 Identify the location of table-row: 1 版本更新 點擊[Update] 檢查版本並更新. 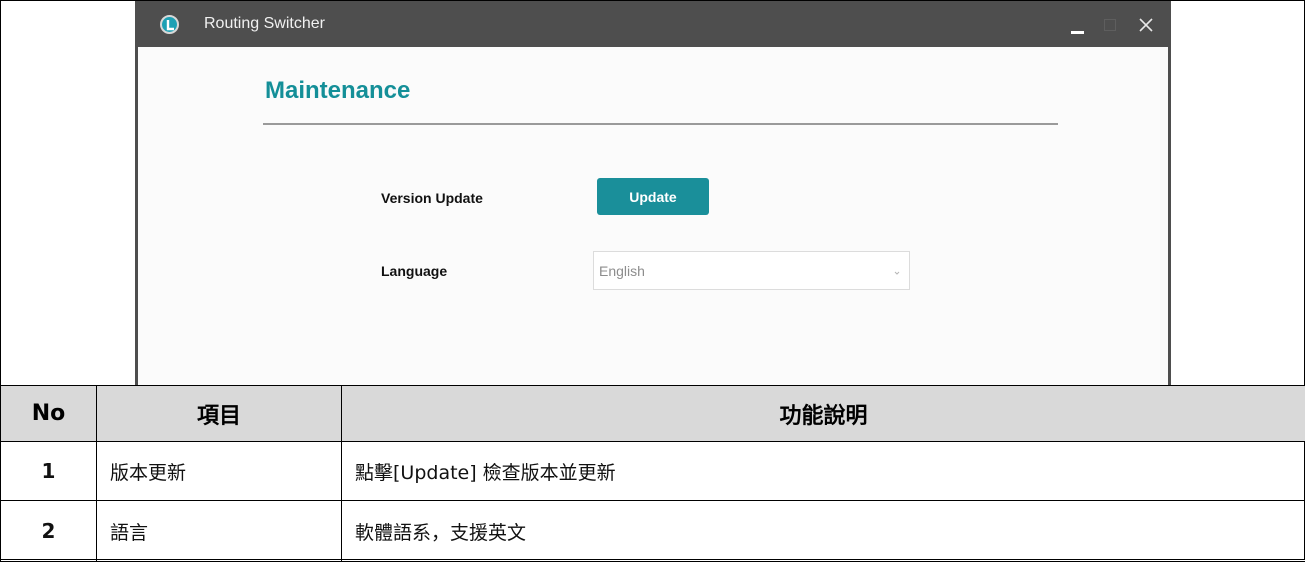
(653, 471).